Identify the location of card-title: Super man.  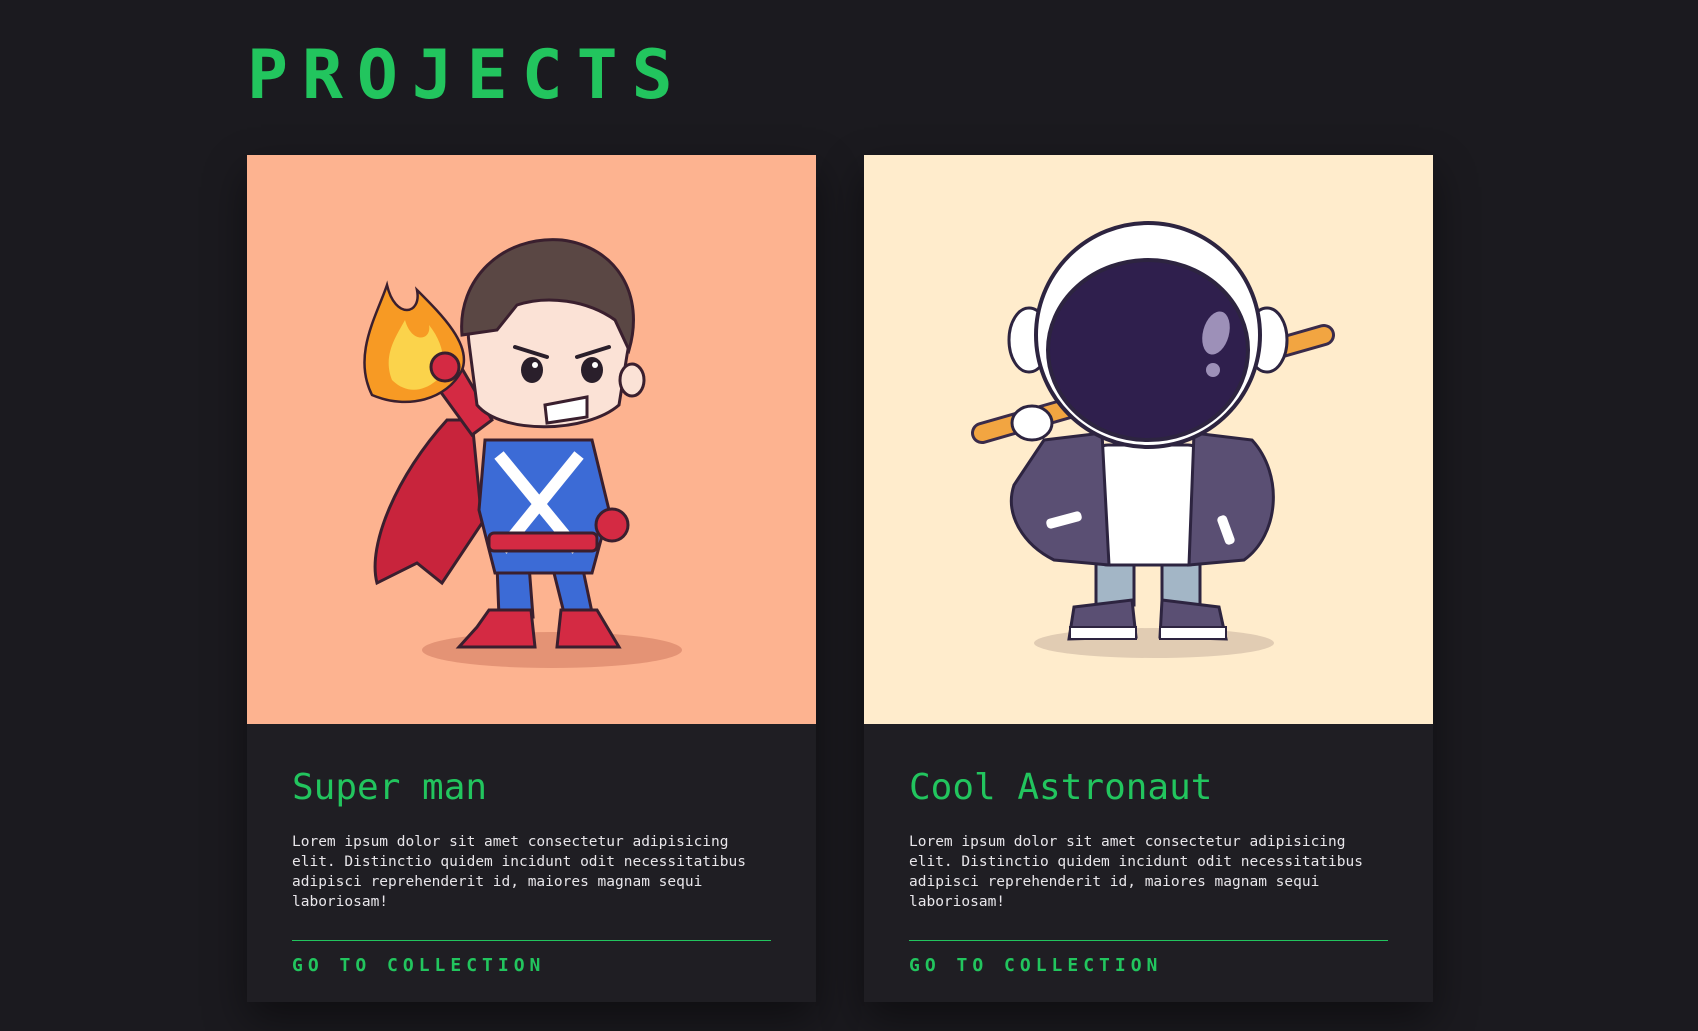
(390, 787).